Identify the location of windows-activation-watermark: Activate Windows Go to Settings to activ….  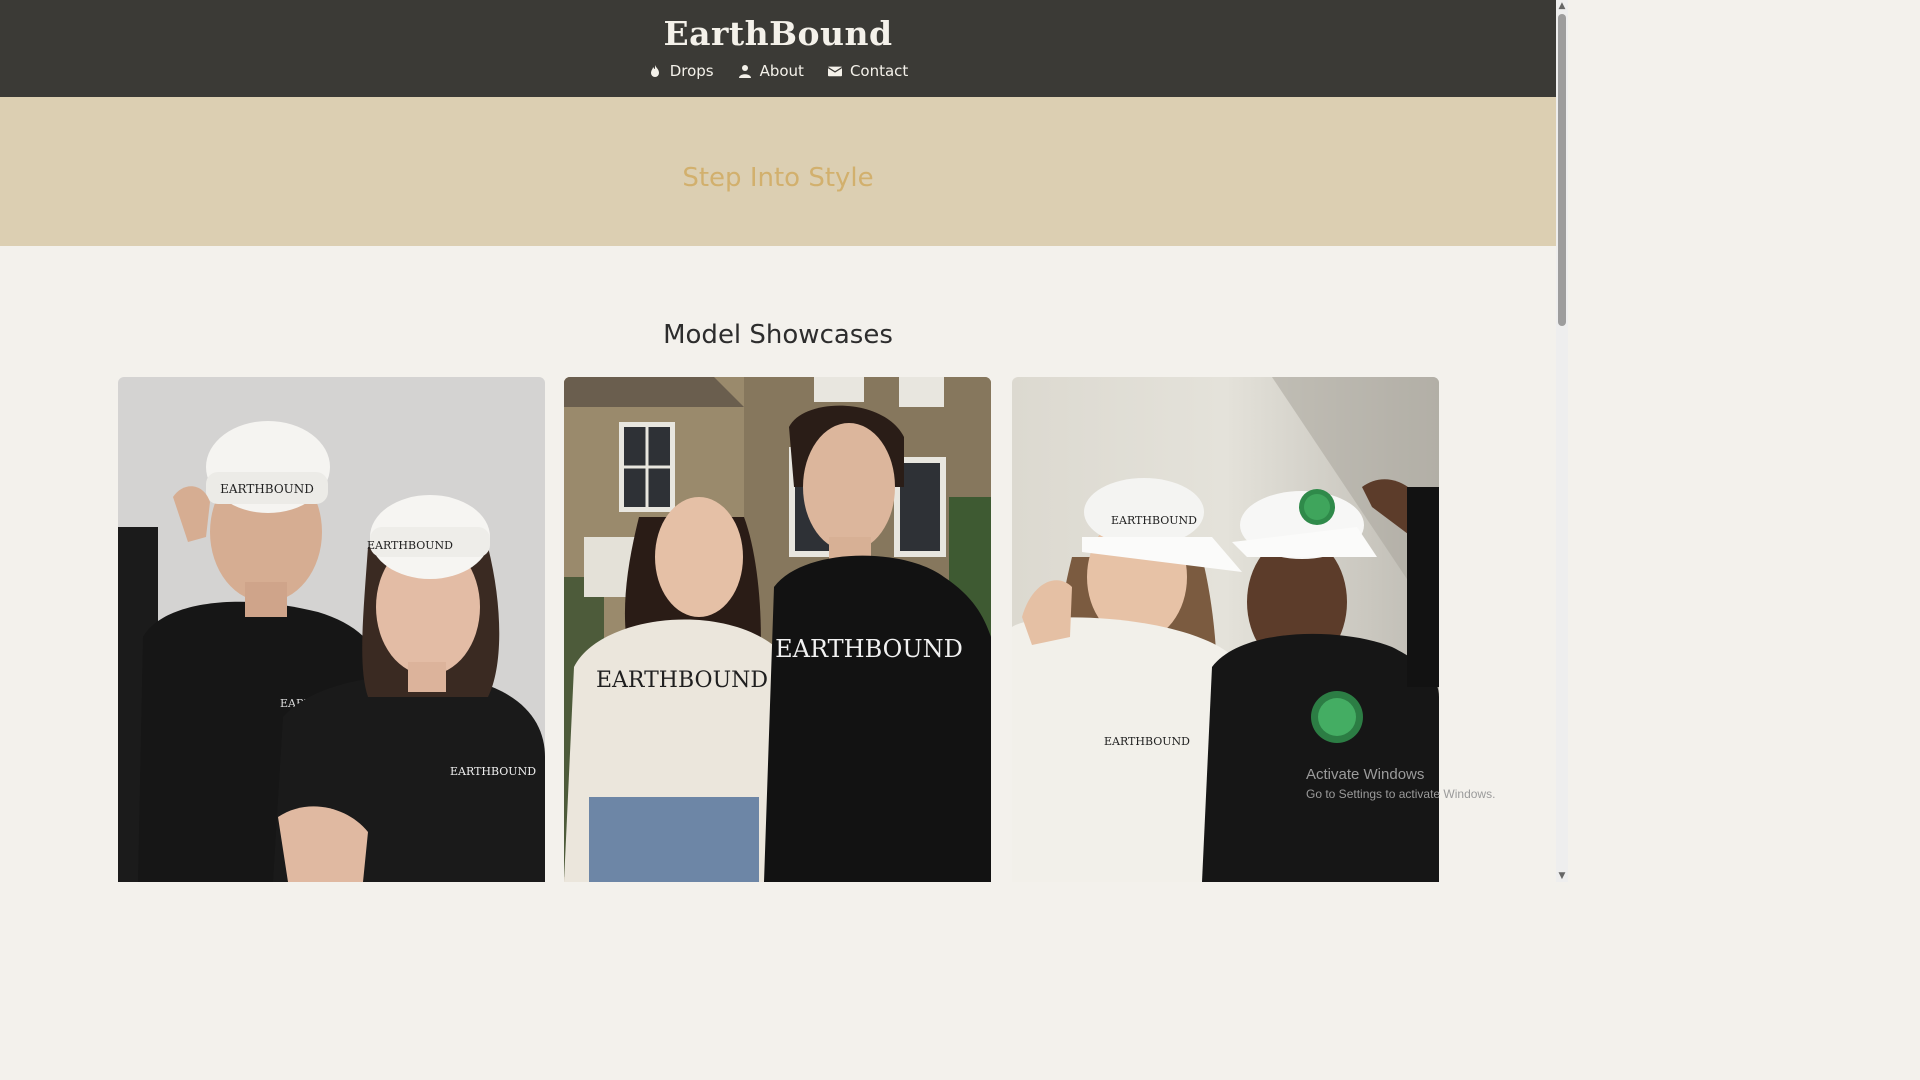
(1400, 783).